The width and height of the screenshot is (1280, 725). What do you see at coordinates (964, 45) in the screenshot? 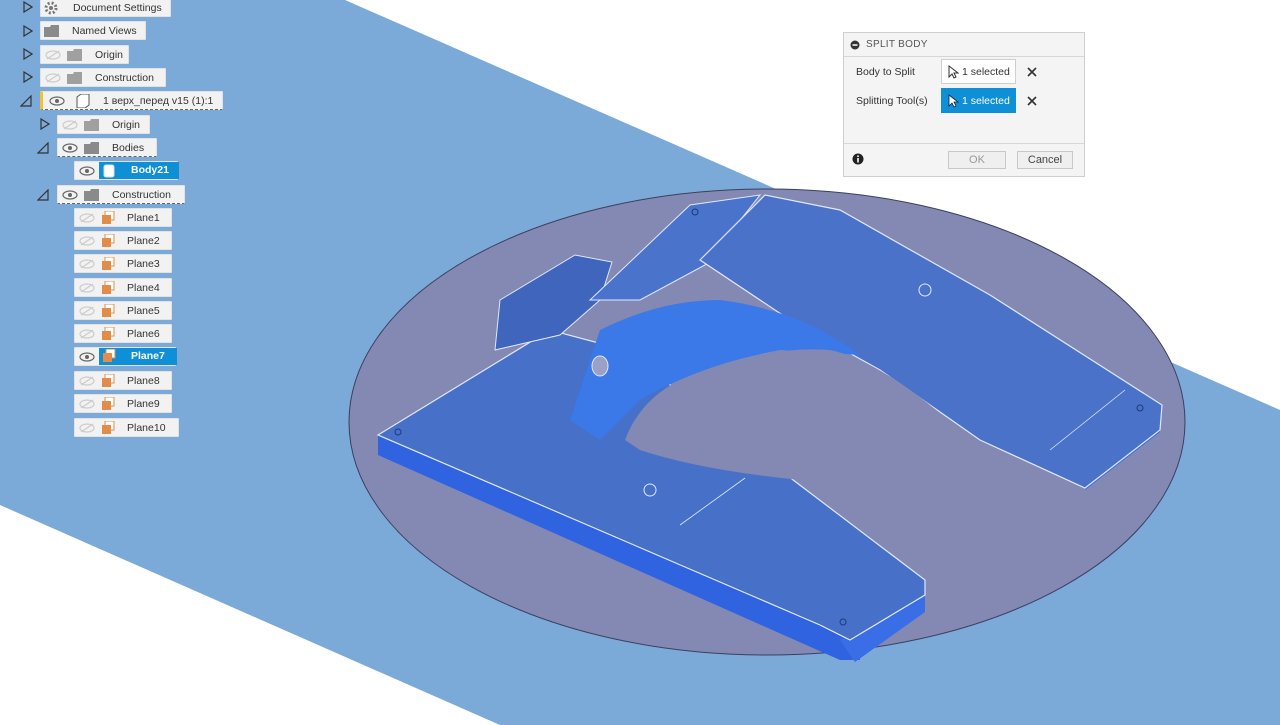
I see `dialog-header: SPLIT BODY` at bounding box center [964, 45].